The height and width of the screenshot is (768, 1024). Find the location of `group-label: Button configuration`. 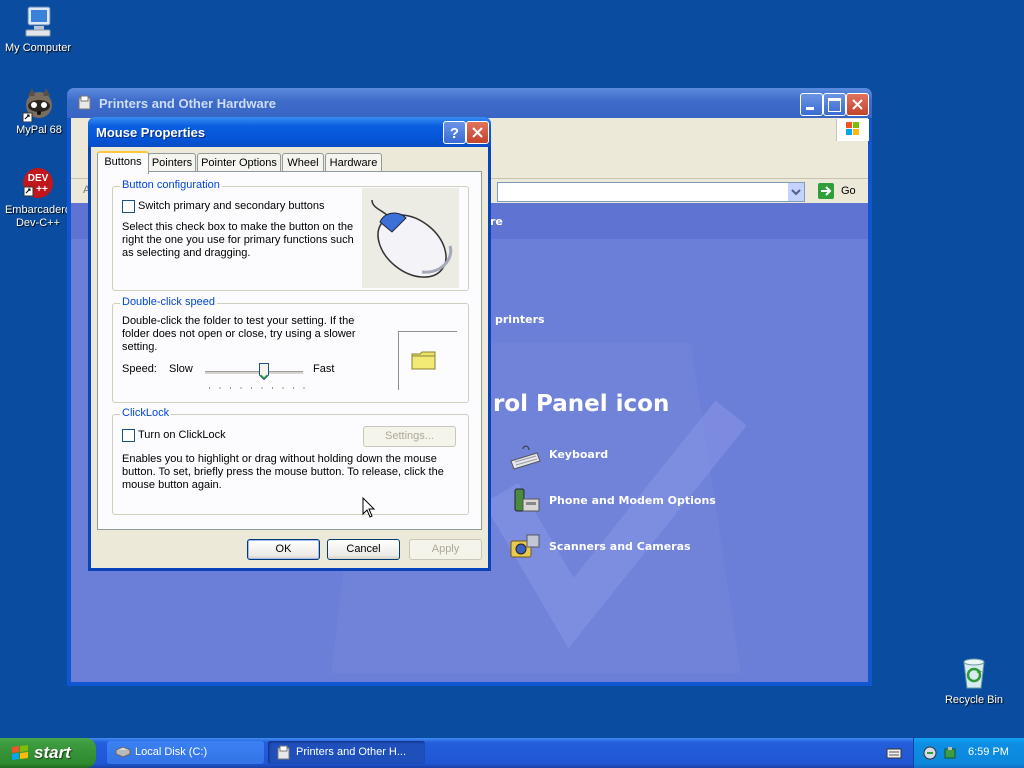

group-label: Button configuration is located at coordinates (171, 185).